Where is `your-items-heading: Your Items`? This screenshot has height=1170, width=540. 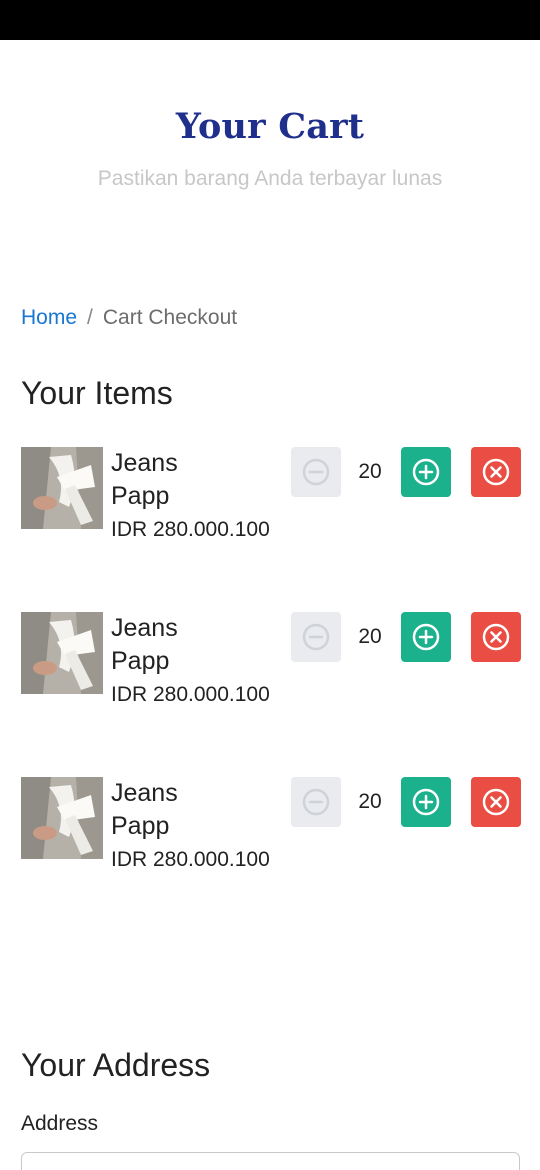
your-items-heading: Your Items is located at coordinates (97, 393).